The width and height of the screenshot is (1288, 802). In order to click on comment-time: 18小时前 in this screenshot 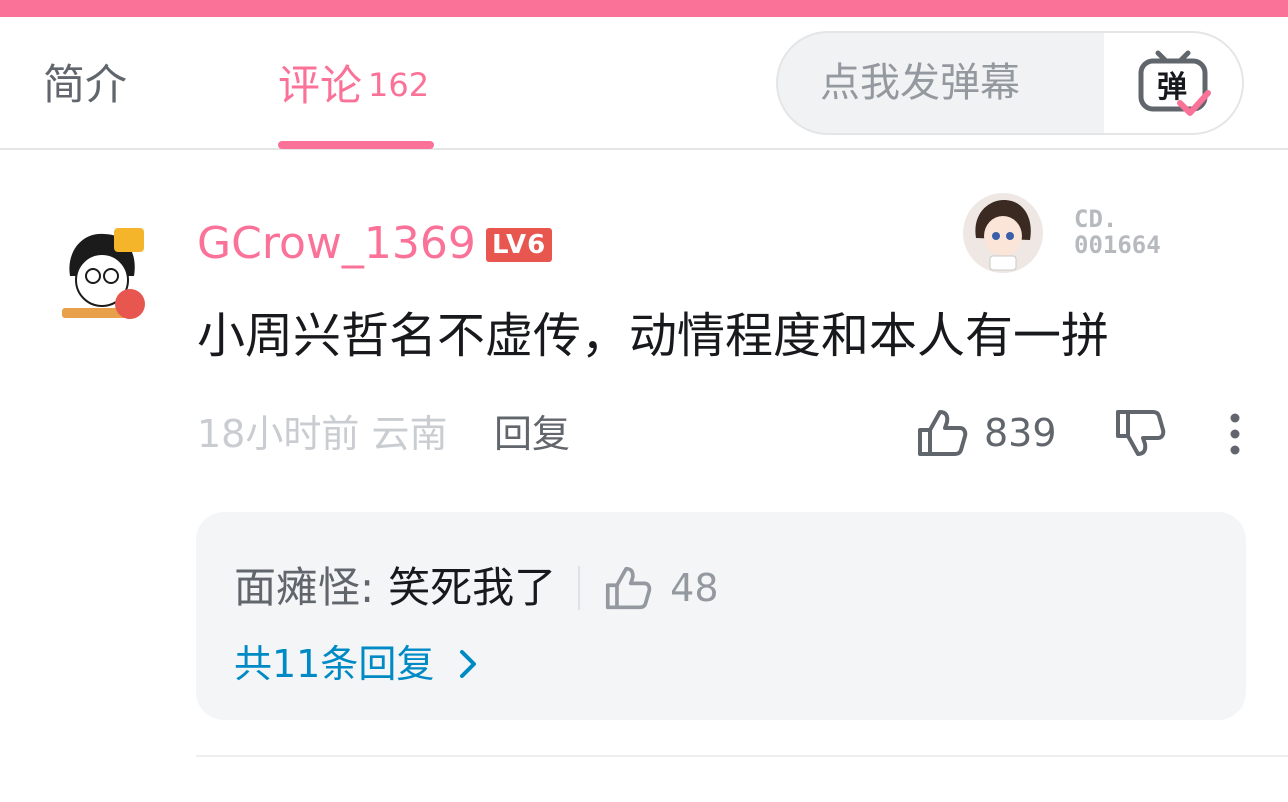, I will do `click(278, 434)`.